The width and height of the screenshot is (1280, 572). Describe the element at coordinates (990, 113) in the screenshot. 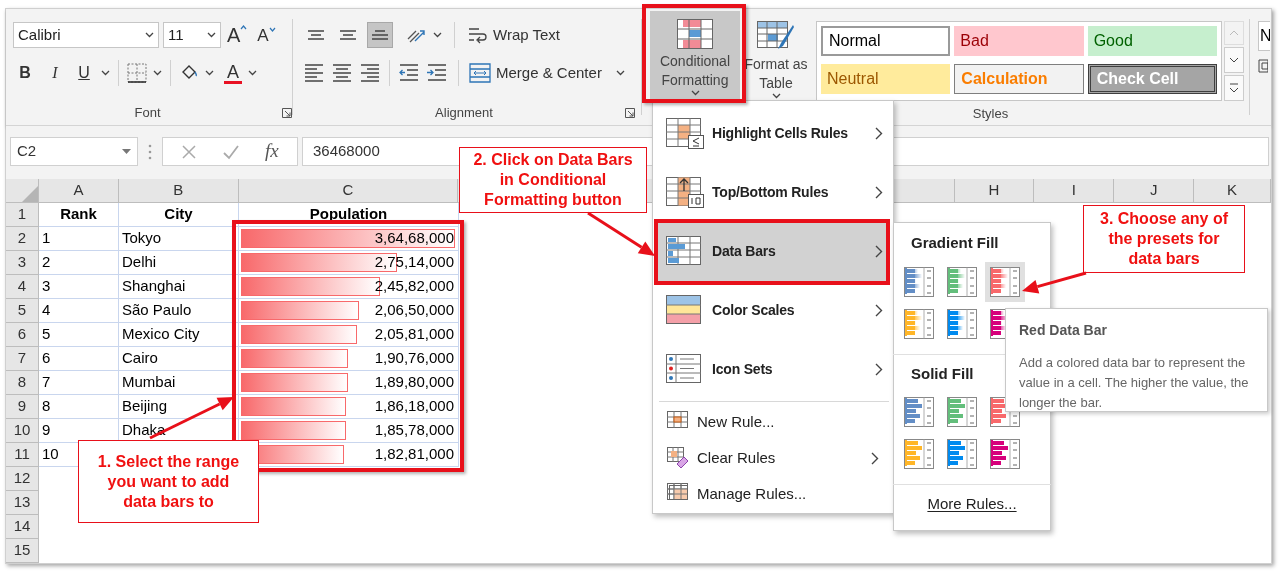

I see `group-label: Styles` at that location.